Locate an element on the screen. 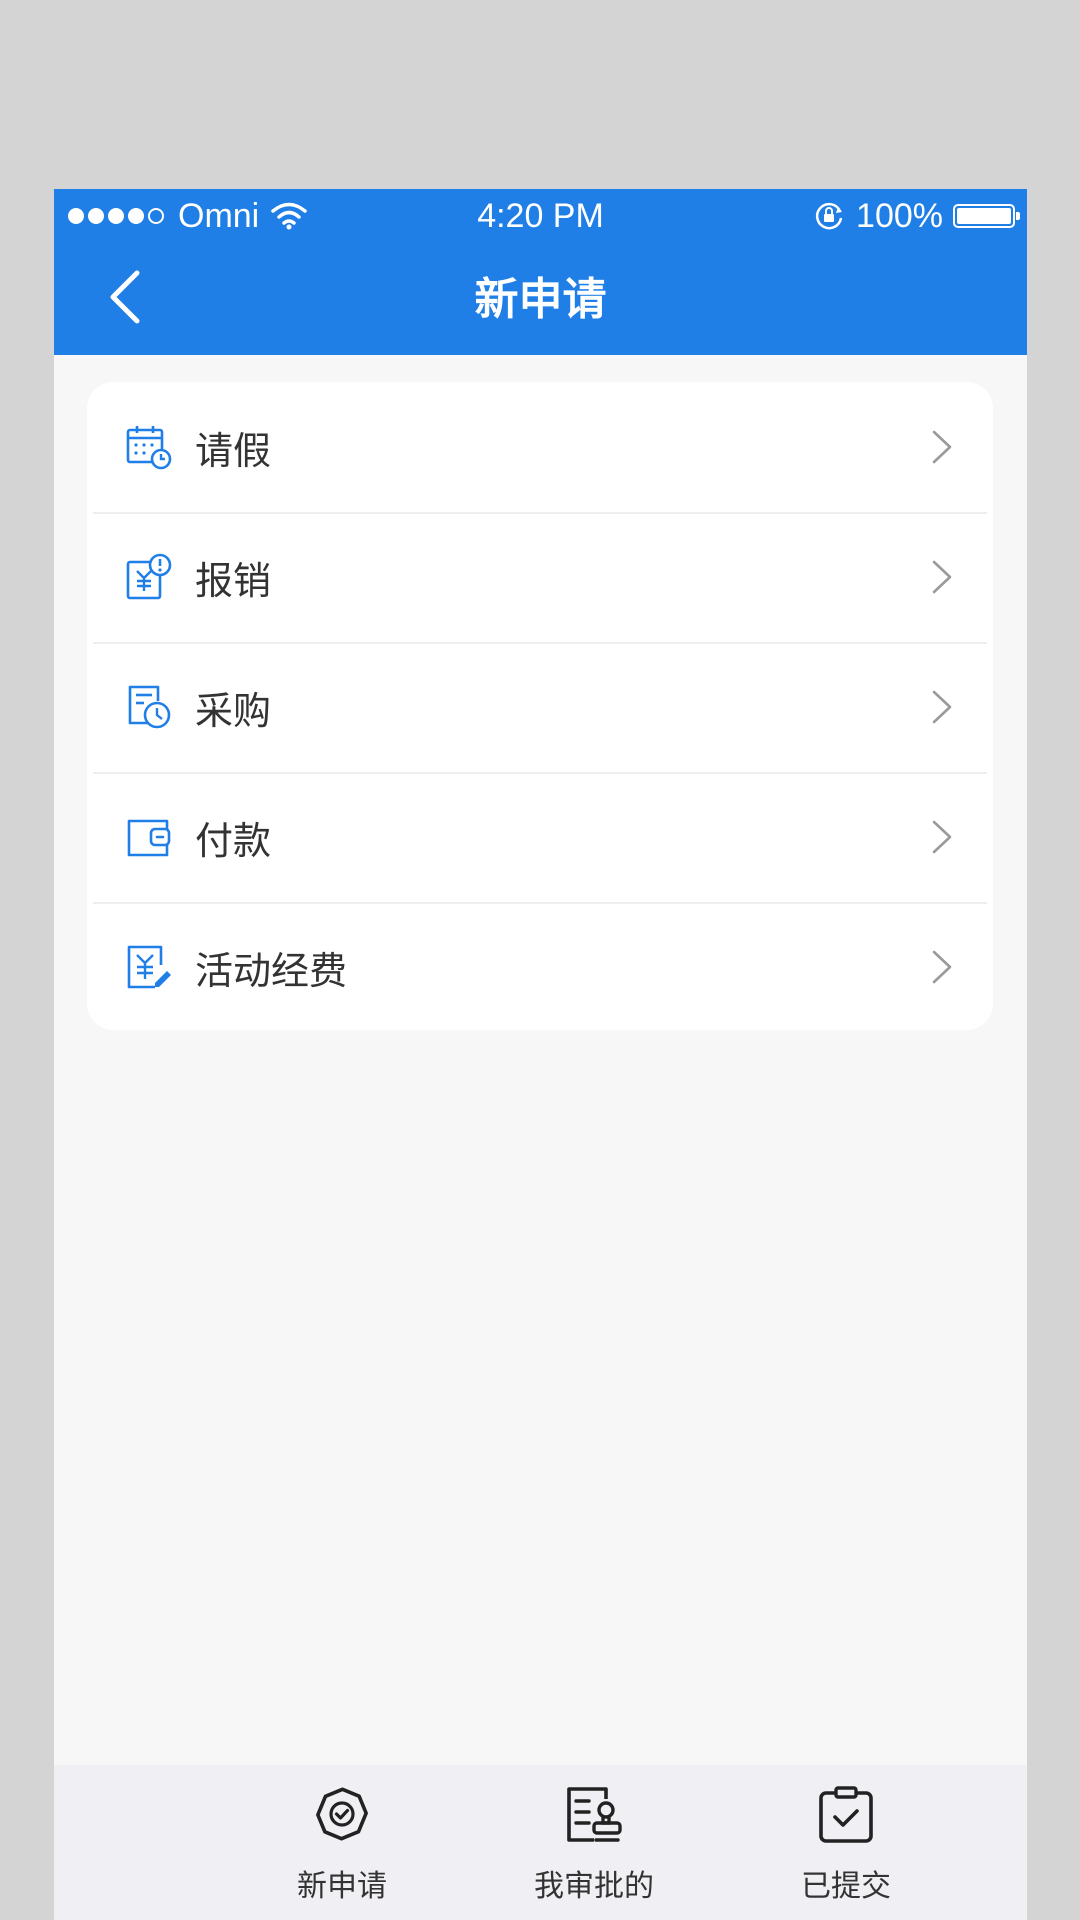  menu-item-label: 请假 is located at coordinates (233, 450).